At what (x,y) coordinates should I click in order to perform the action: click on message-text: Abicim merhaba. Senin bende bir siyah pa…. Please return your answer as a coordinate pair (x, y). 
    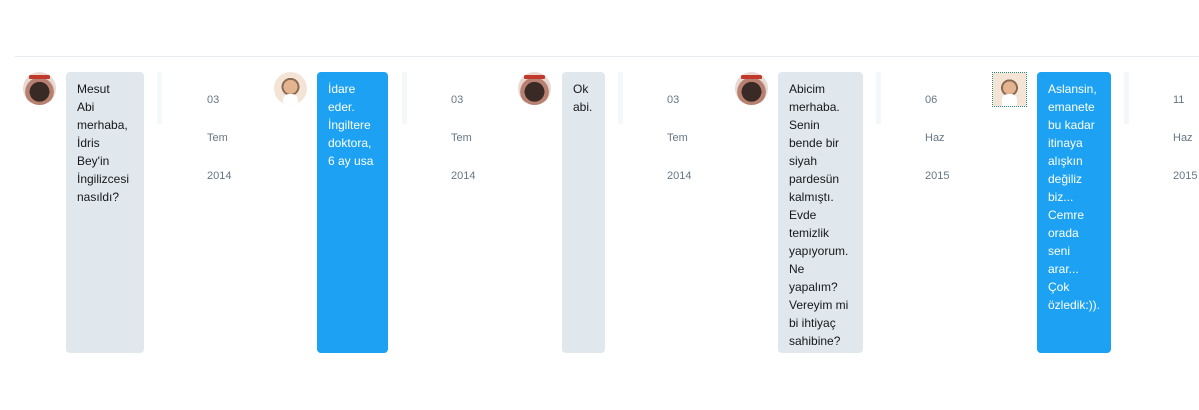
    Looking at the image, I should click on (819, 215).